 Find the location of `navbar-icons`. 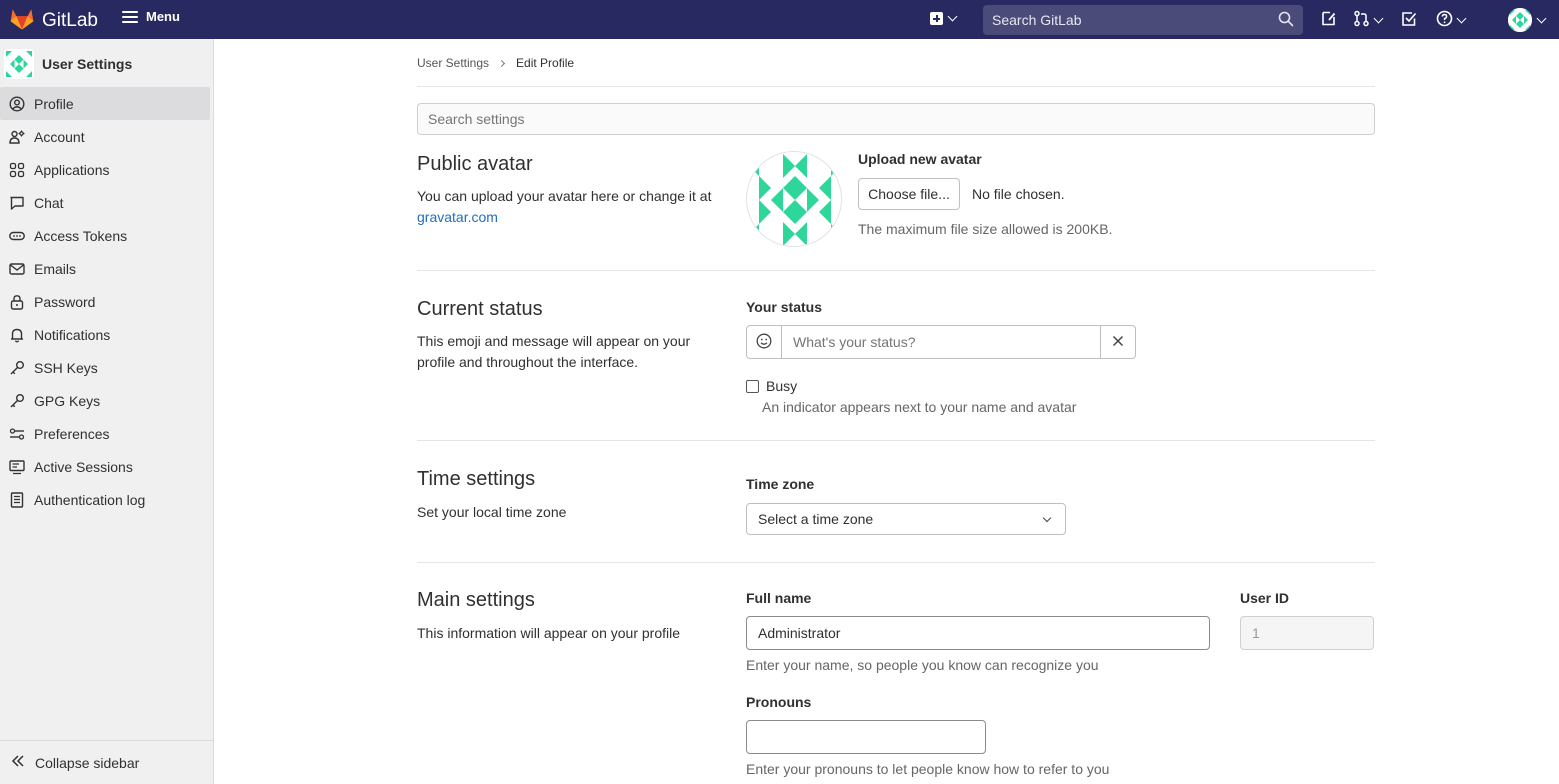

navbar-icons is located at coordinates (1393, 20).